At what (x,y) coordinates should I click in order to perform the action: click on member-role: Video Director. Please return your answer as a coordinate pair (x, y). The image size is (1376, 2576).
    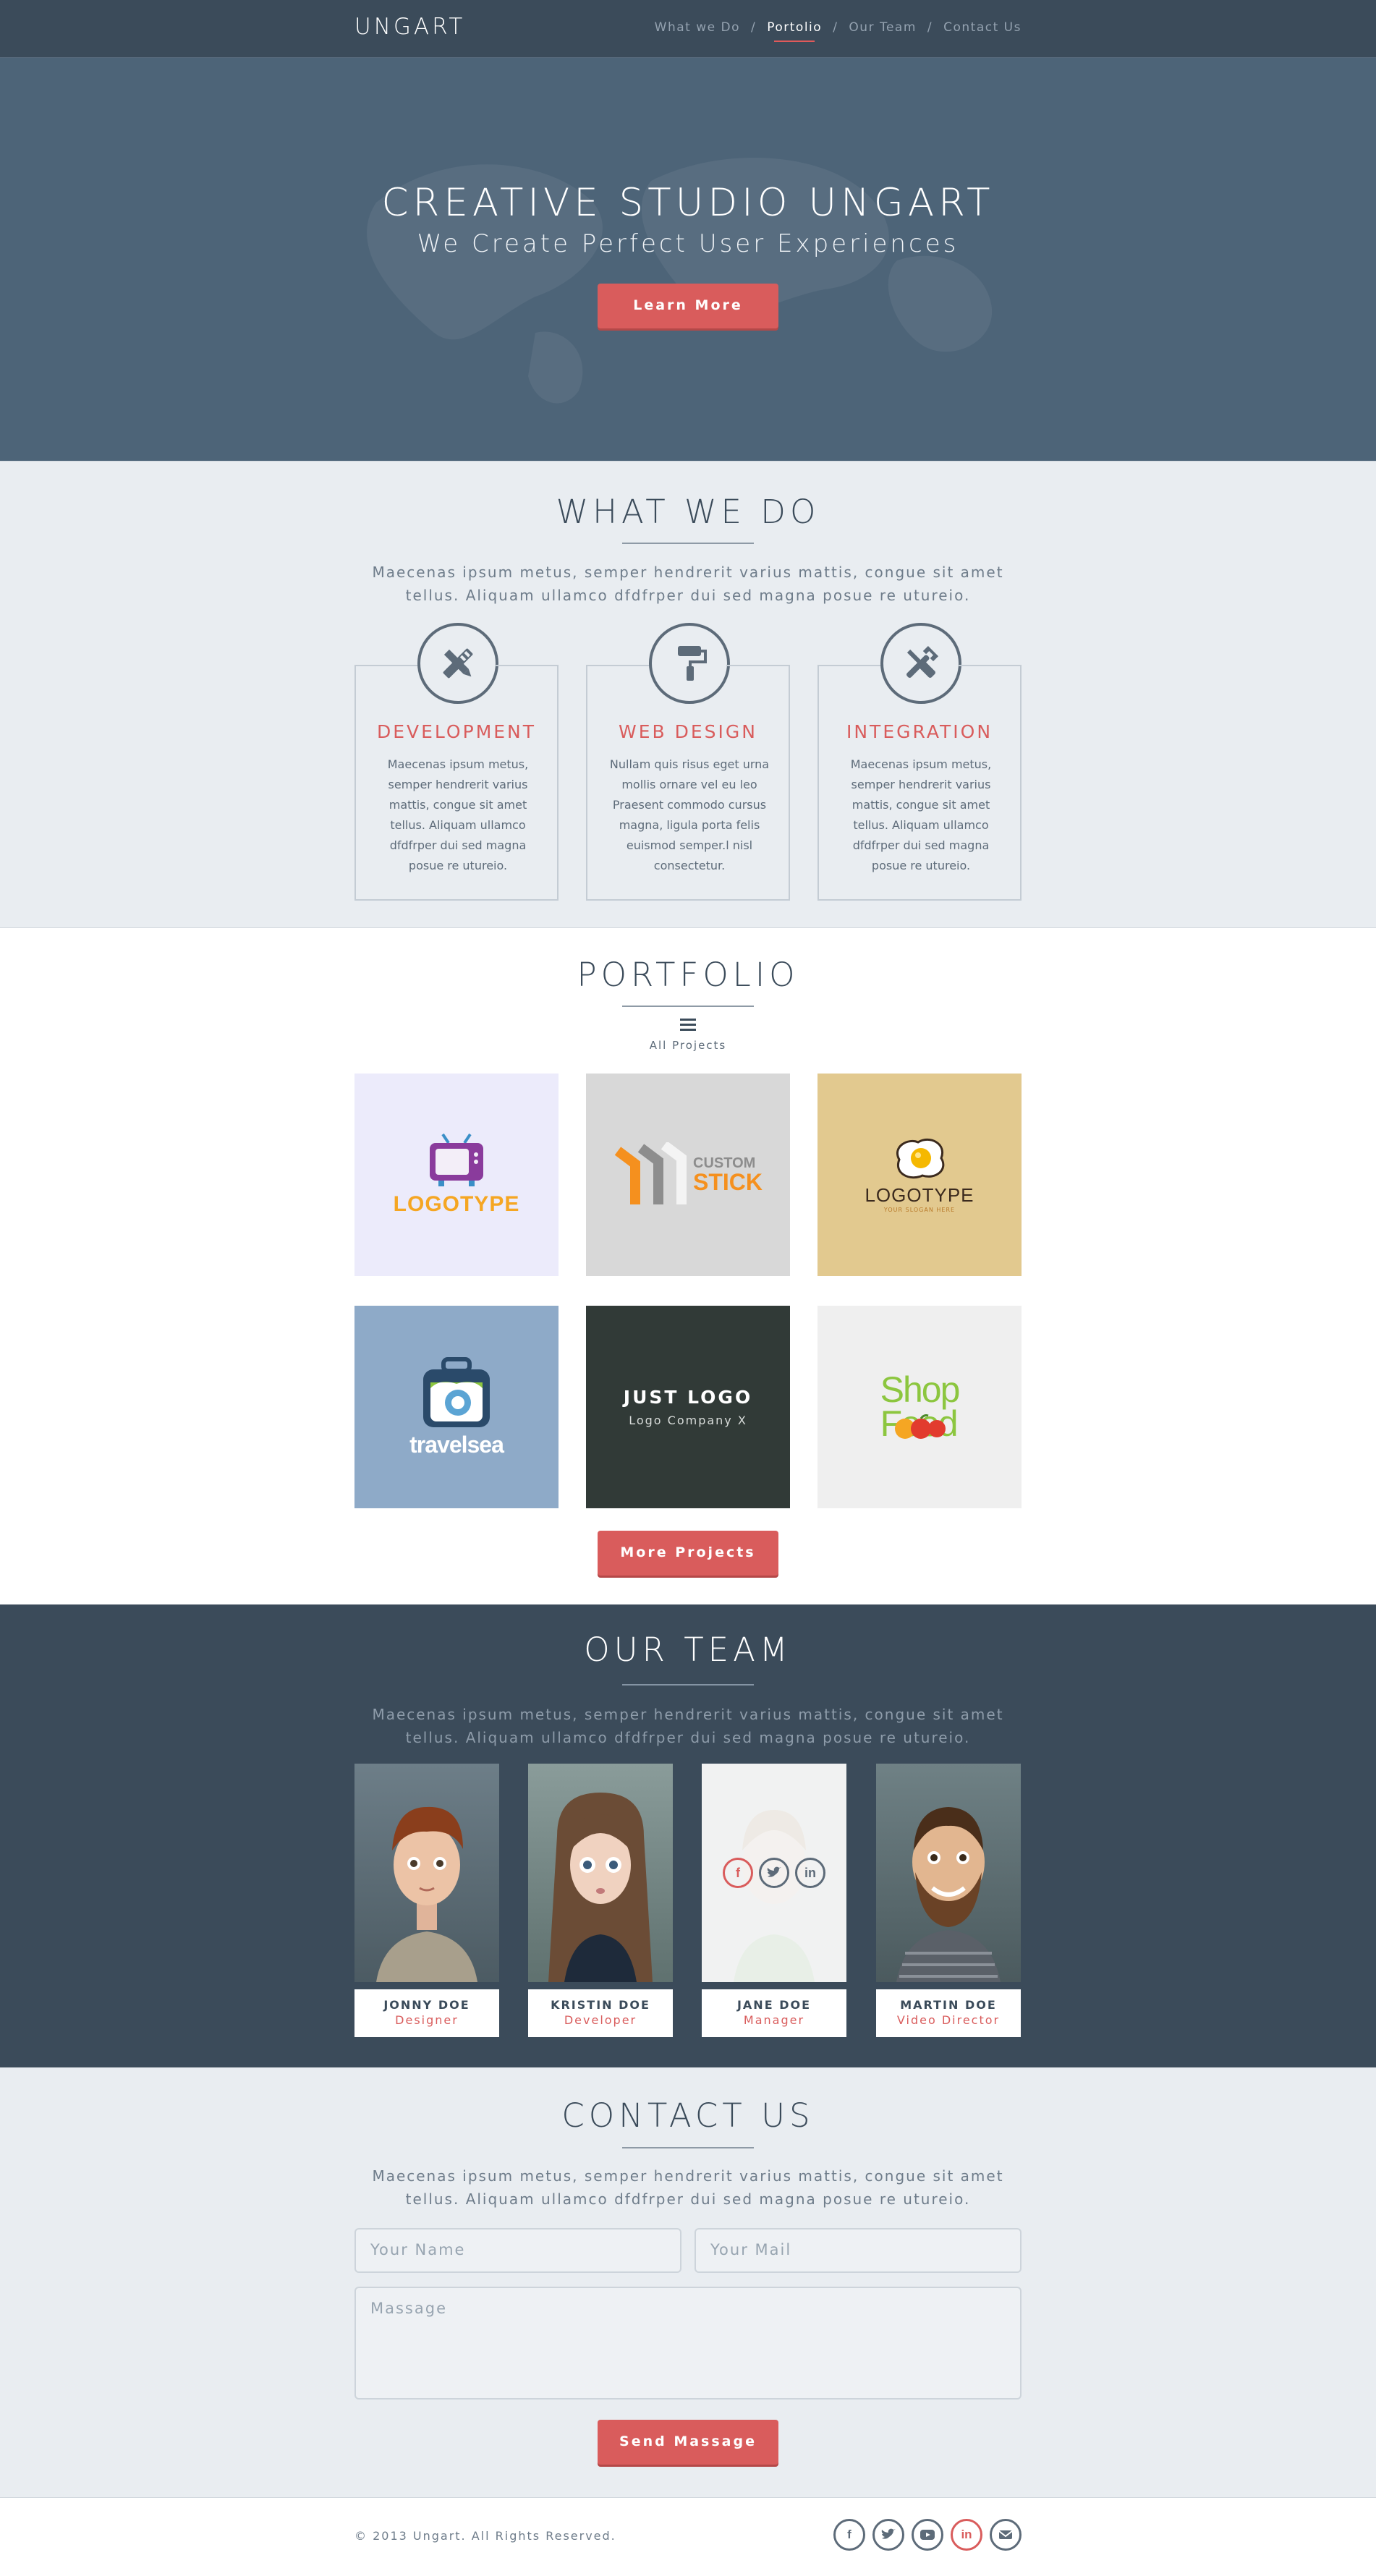
    Looking at the image, I should click on (948, 2020).